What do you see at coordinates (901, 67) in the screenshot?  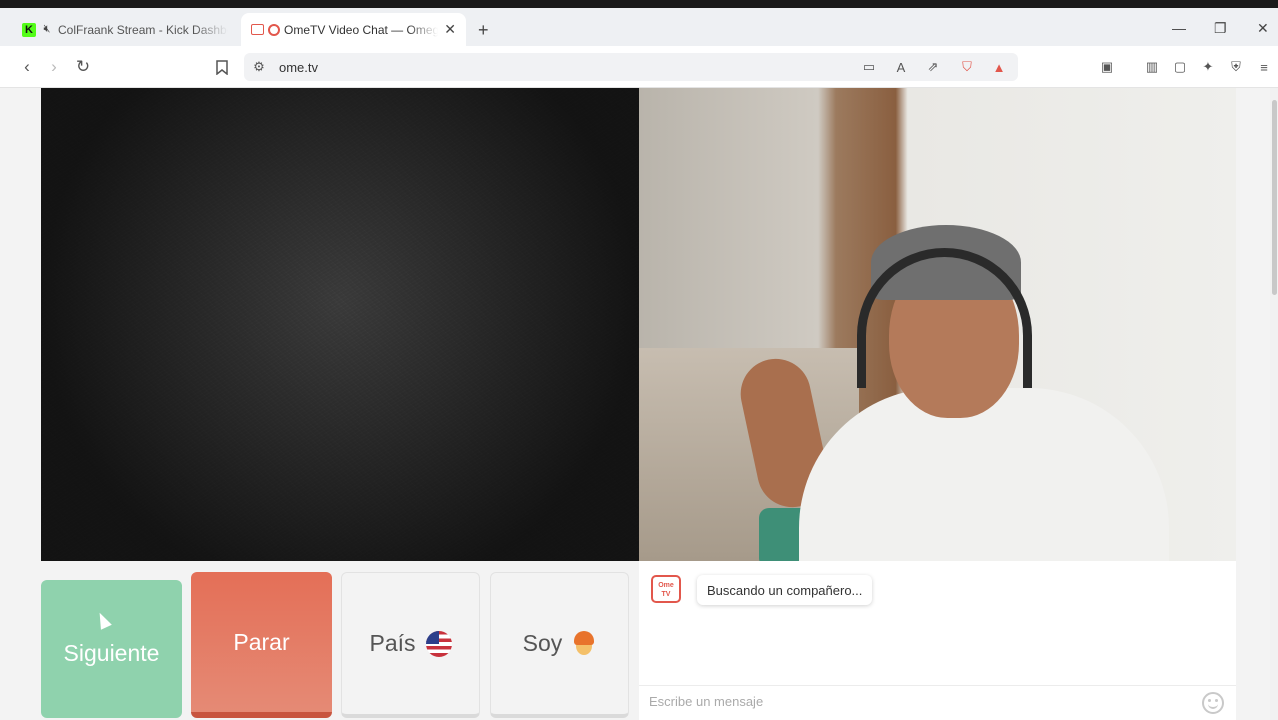 I see `translate-icon: A` at bounding box center [901, 67].